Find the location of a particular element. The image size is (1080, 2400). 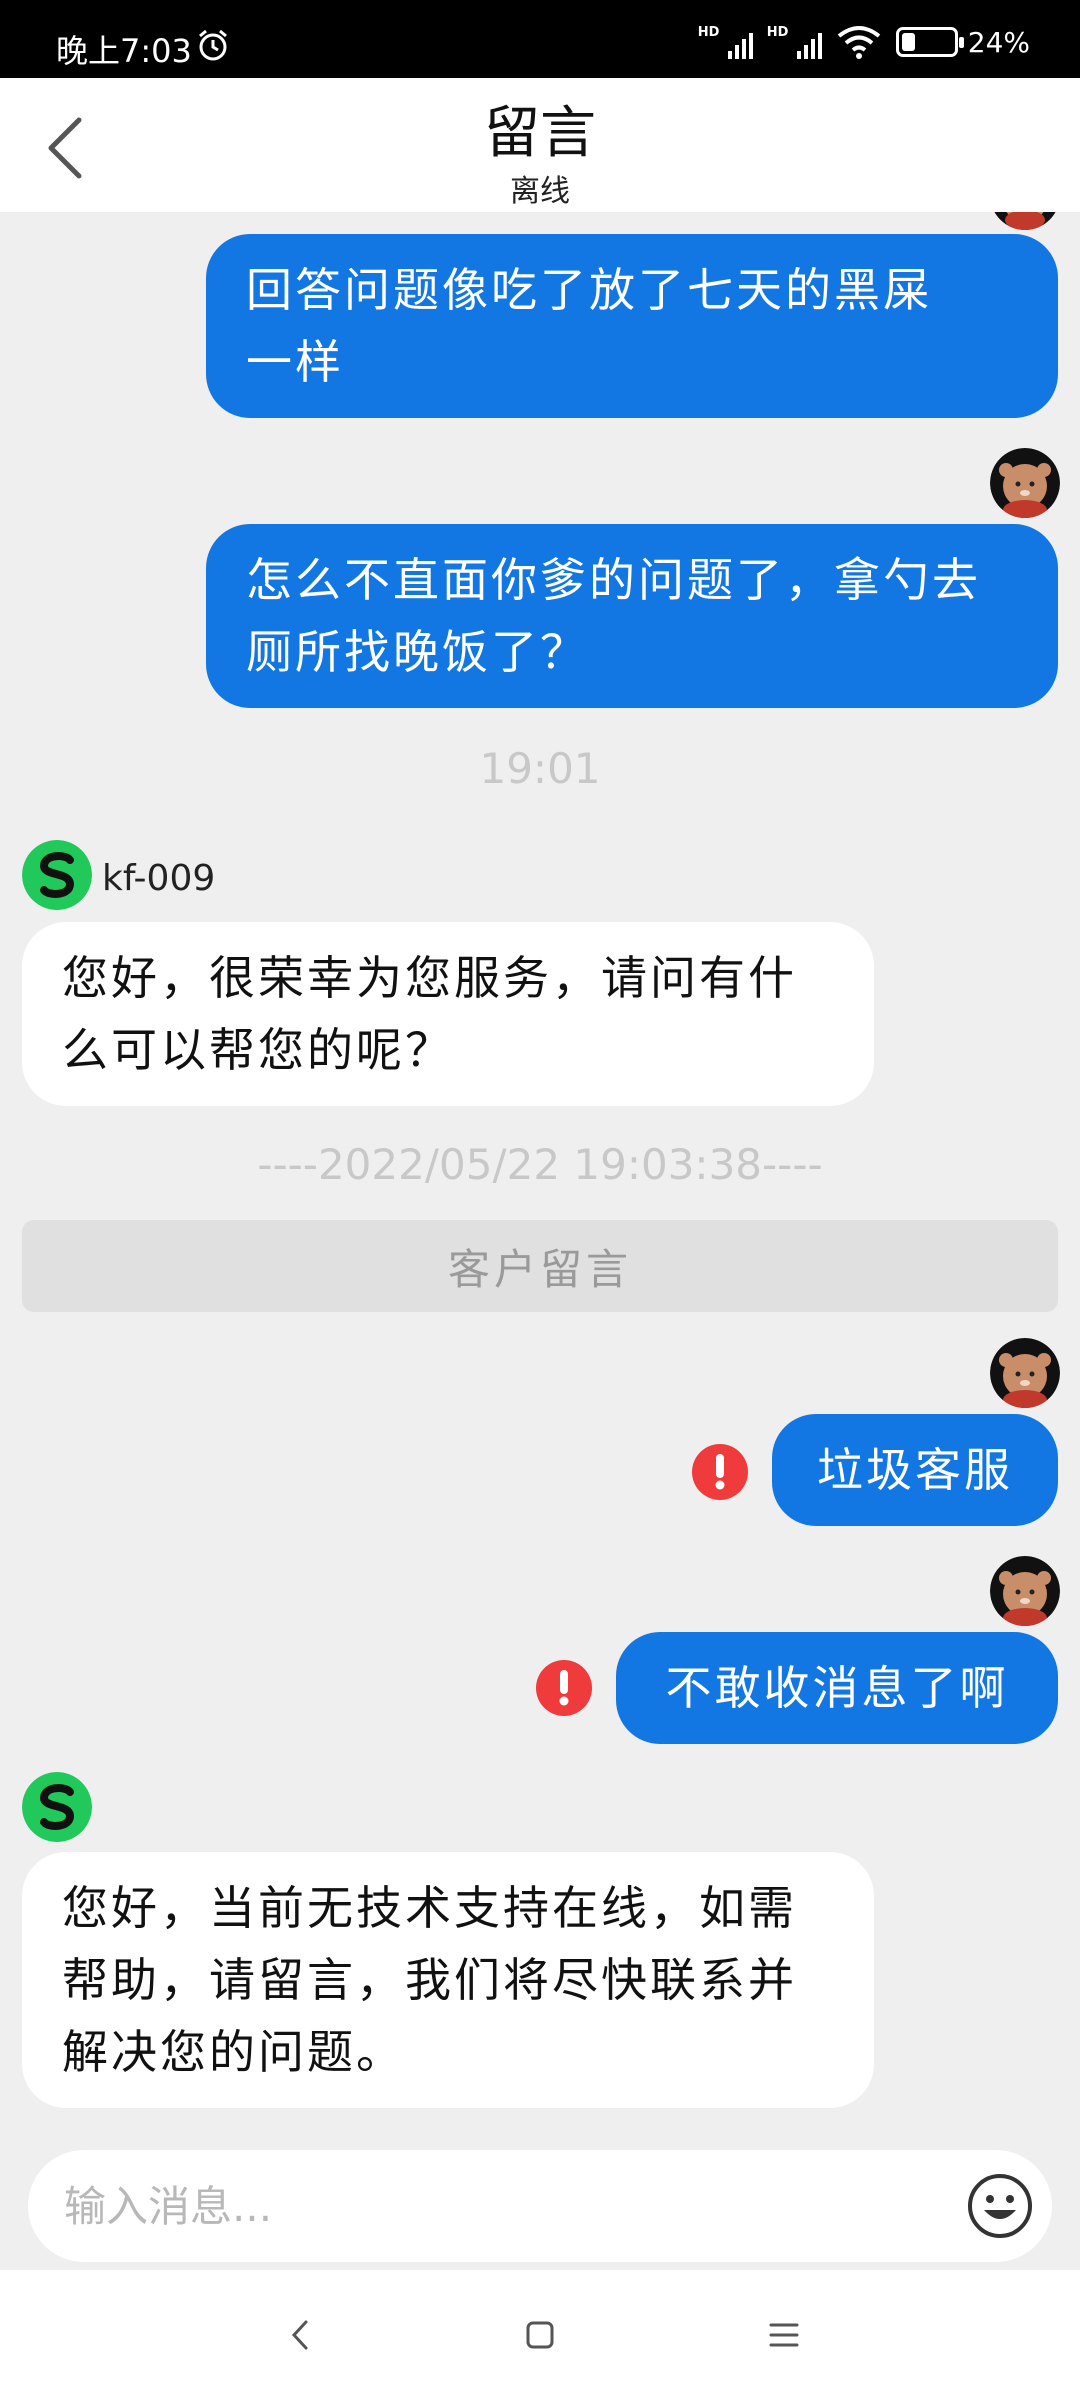

message-line: 您好，当前无技术支持在线，如需 is located at coordinates (429, 1908).